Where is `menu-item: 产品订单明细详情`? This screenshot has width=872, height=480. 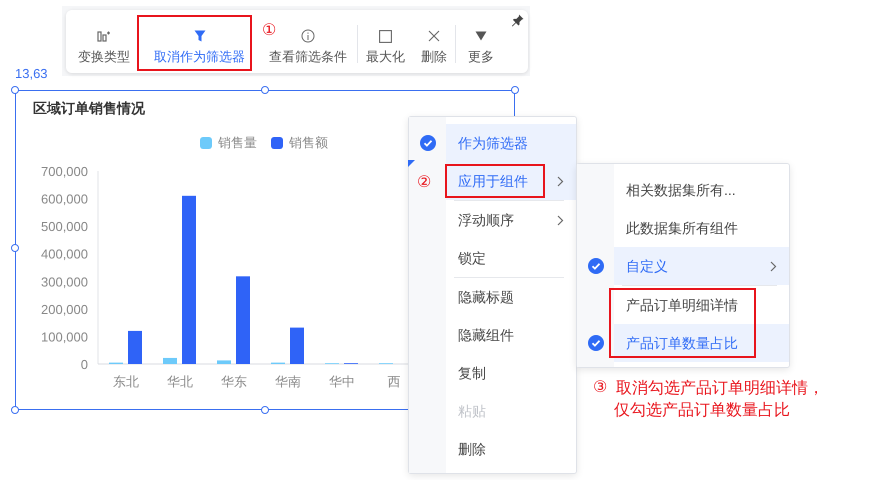 menu-item: 产品订单明细详情 is located at coordinates (701, 305).